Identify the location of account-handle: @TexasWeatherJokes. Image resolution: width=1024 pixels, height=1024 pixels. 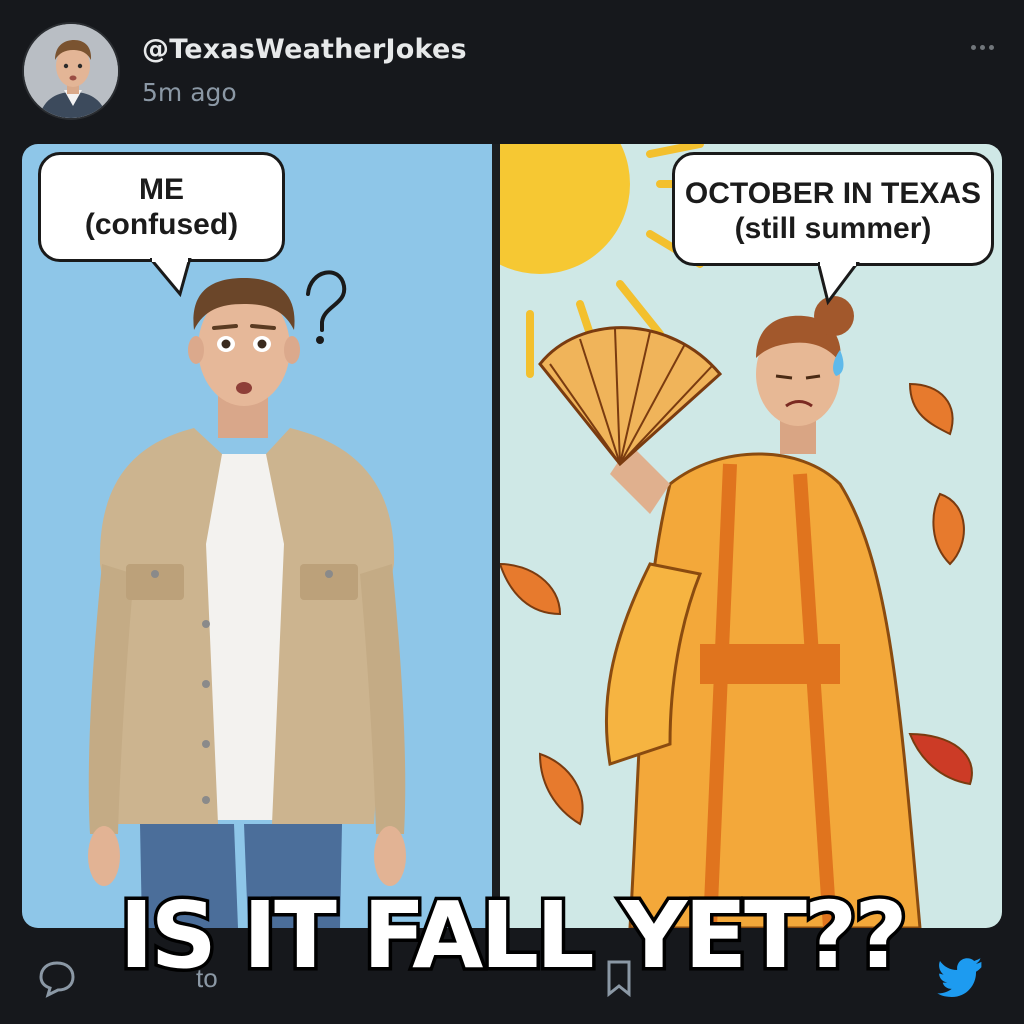
(304, 49).